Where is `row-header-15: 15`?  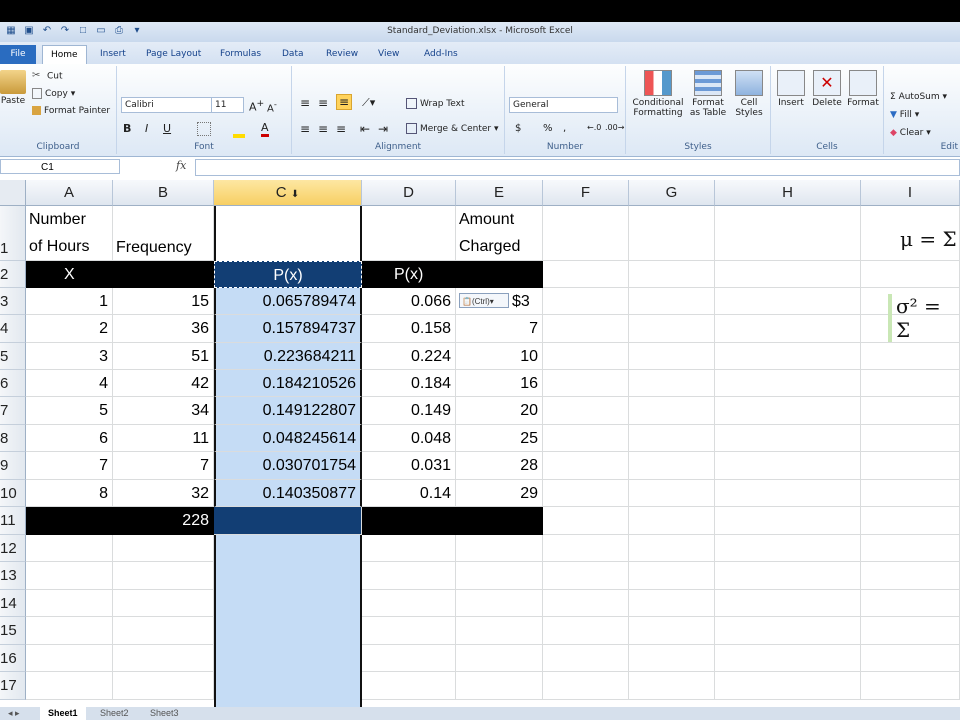
row-header-15: 15 is located at coordinates (13, 631).